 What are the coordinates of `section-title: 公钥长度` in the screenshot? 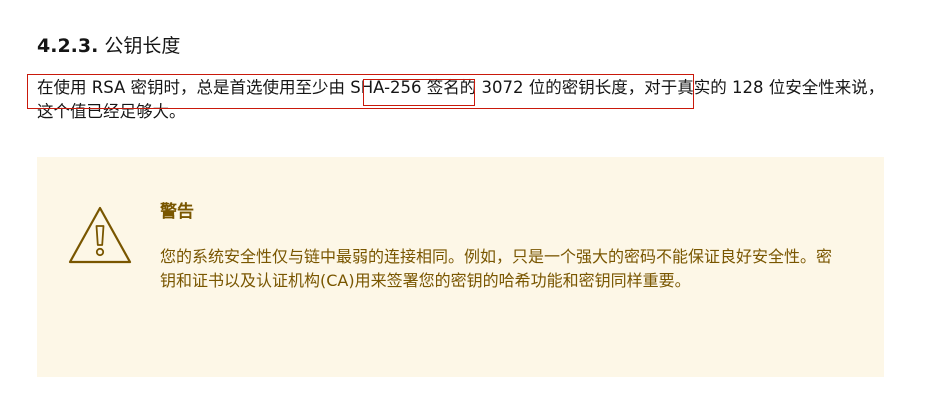 It's located at (142, 46).